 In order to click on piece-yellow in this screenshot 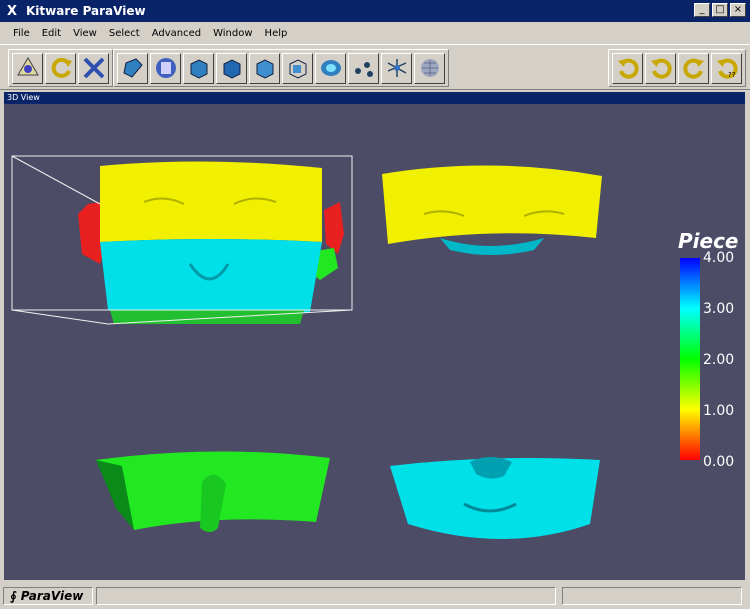, I will do `click(492, 210)`.